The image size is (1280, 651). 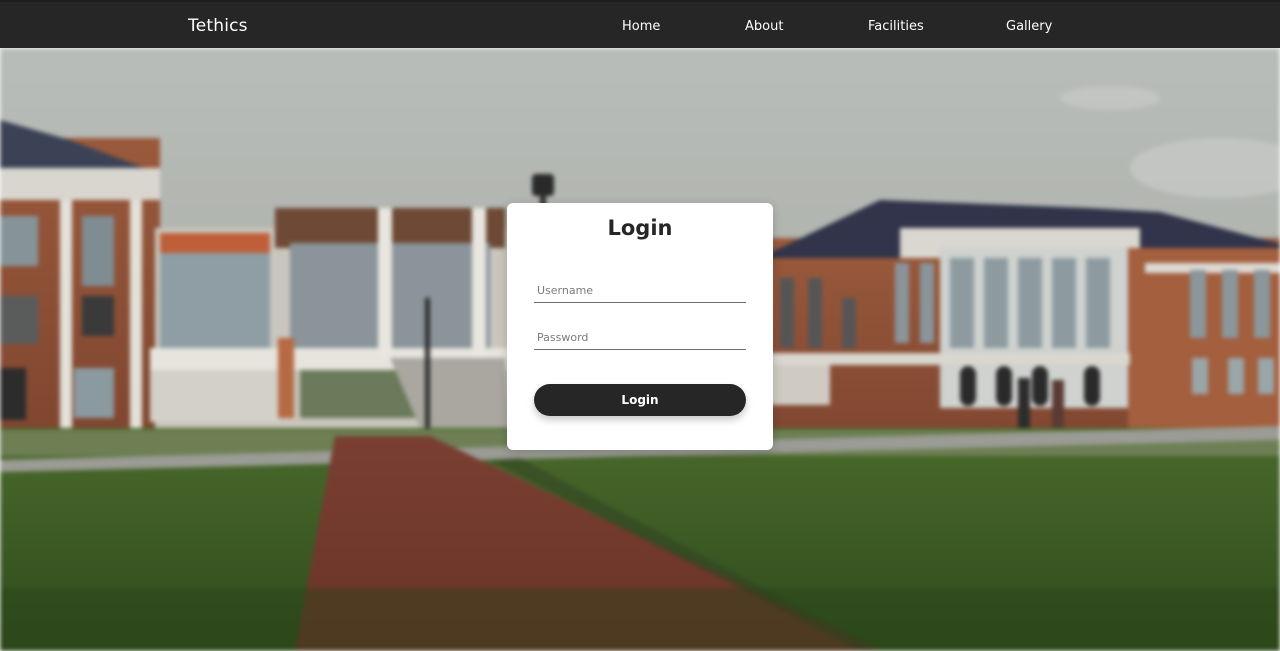 I want to click on nav-link-gallery: Gallery, so click(x=1029, y=26).